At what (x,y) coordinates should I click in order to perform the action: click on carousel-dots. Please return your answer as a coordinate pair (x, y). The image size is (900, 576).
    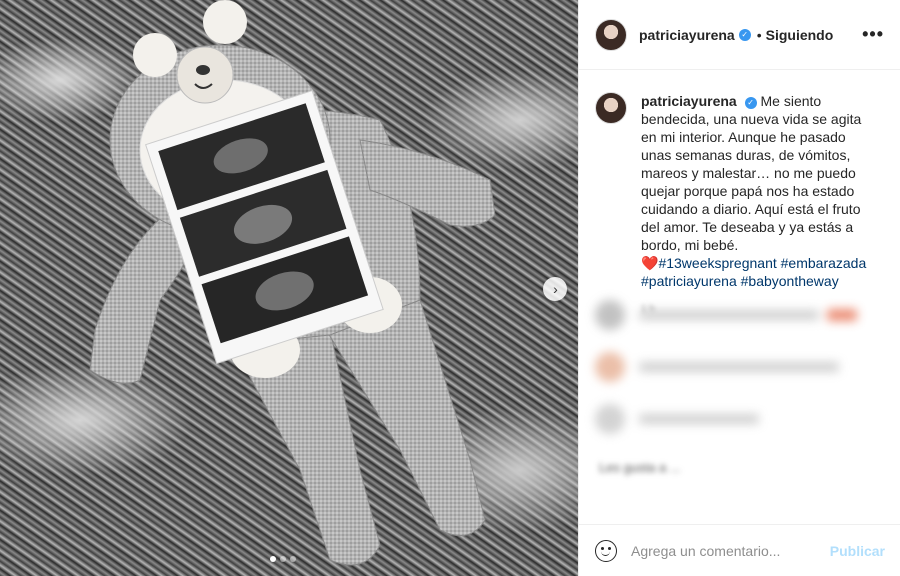
    Looking at the image, I should click on (283, 559).